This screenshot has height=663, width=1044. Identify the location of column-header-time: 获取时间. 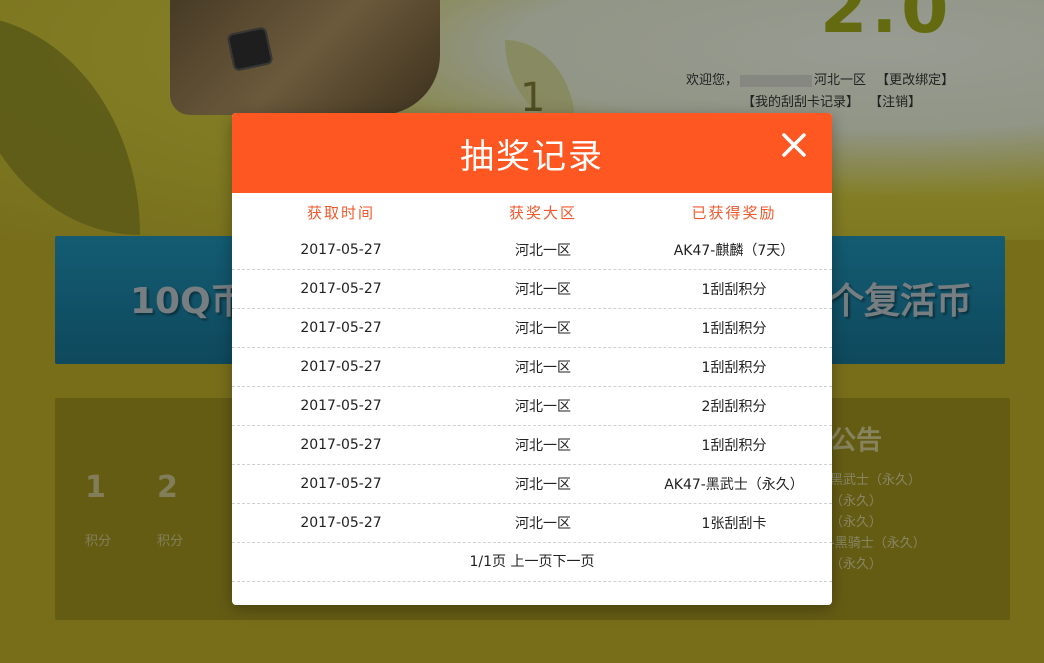
(340, 212).